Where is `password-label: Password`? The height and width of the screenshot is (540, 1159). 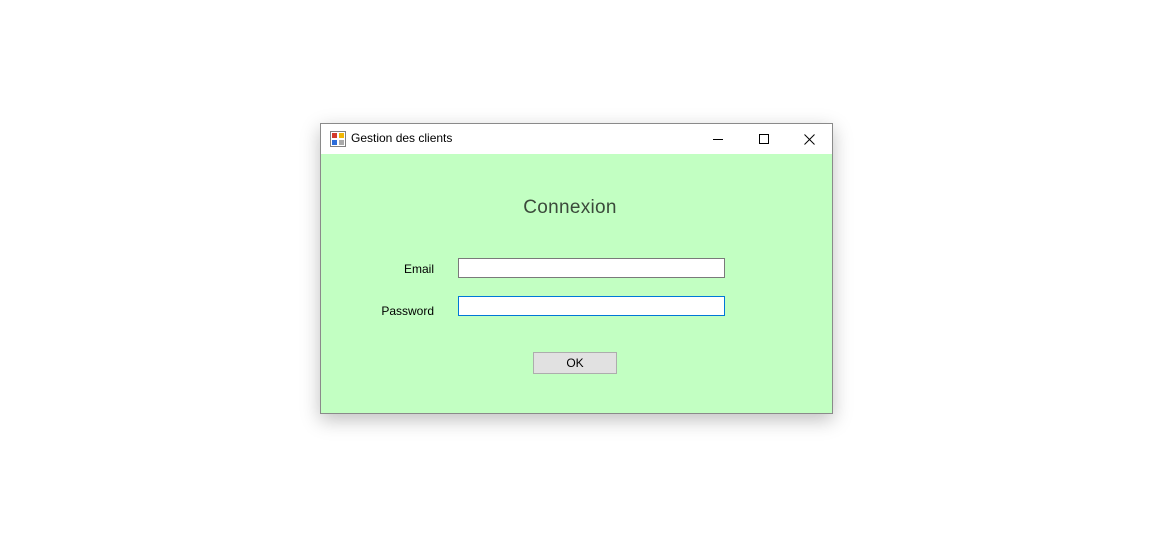 password-label: Password is located at coordinates (407, 311).